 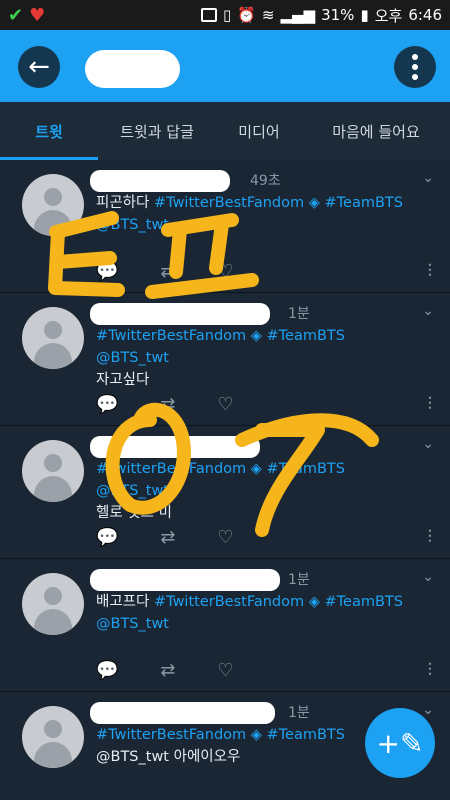 I want to click on check-icon: ✔, so click(x=16, y=15).